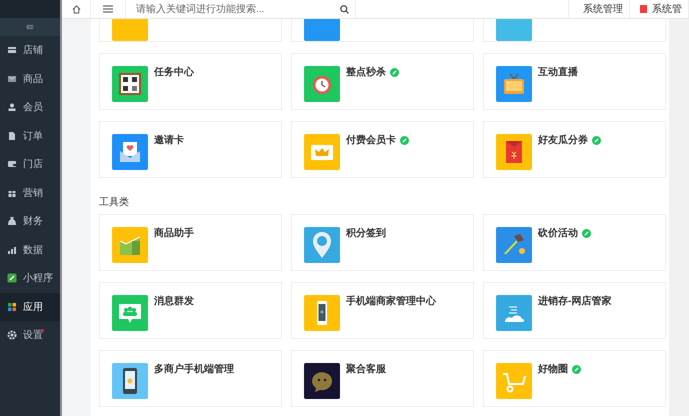  What do you see at coordinates (574, 149) in the screenshot?
I see `app-card: 好友瓜分券` at bounding box center [574, 149].